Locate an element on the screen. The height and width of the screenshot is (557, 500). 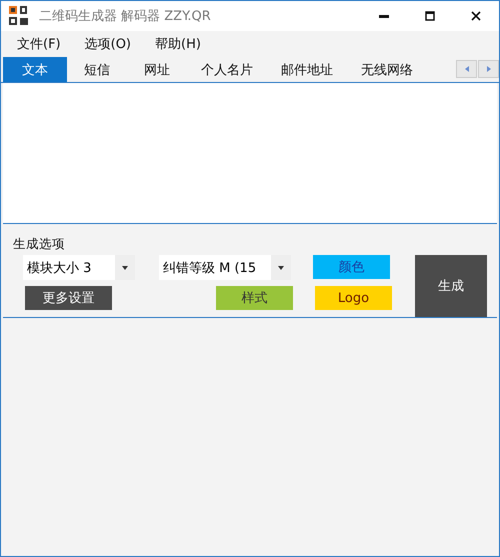
minimize-icon is located at coordinates (384, 16).